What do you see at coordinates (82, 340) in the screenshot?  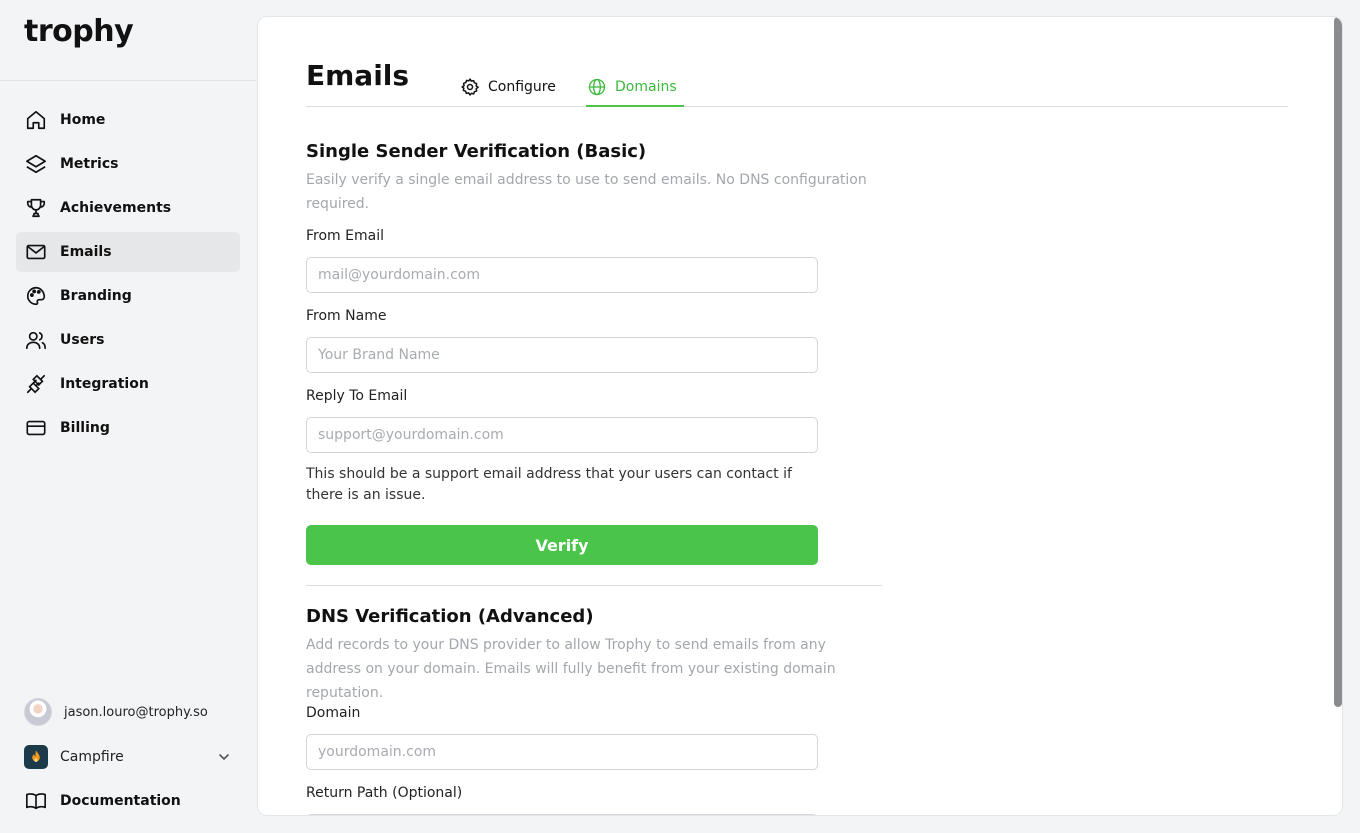 I see `sidebar-item-label: Users` at bounding box center [82, 340].